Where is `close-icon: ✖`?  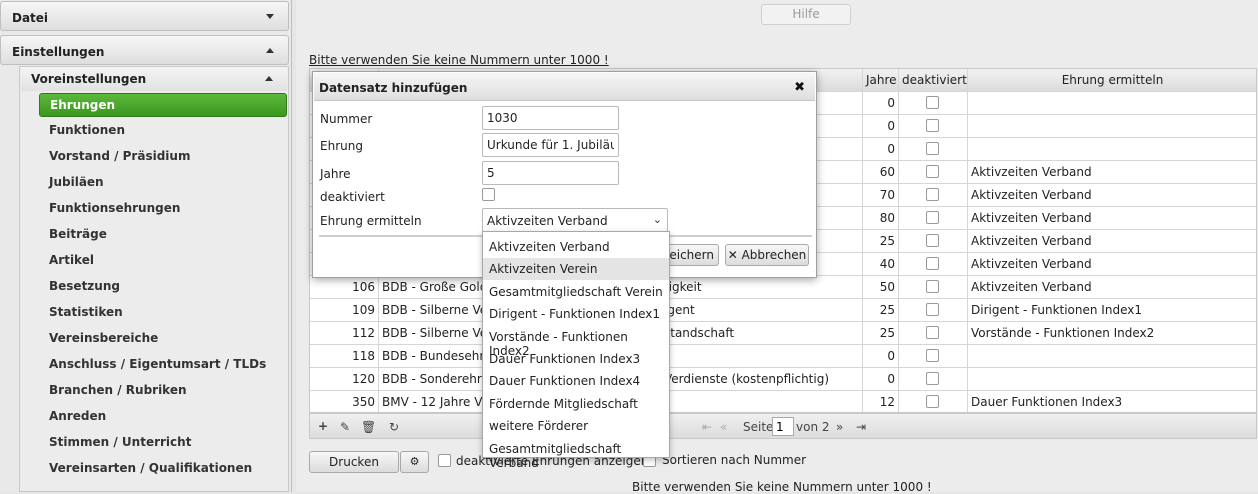 close-icon: ✖ is located at coordinates (799, 87).